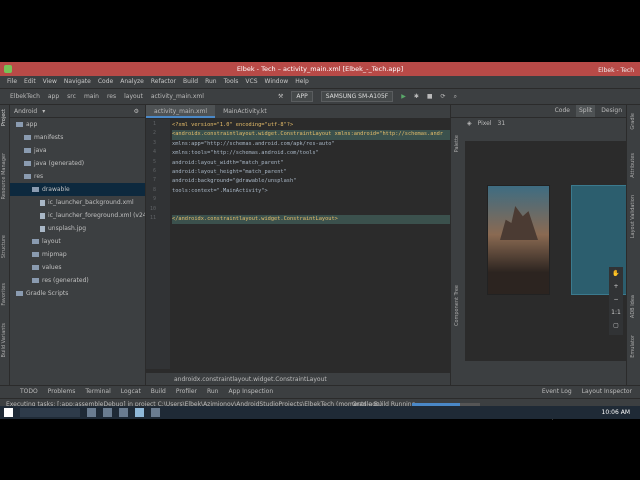 The width and height of the screenshot is (640, 480). Describe the element at coordinates (403, 96) in the screenshot. I see `run-icon: ▶` at that location.